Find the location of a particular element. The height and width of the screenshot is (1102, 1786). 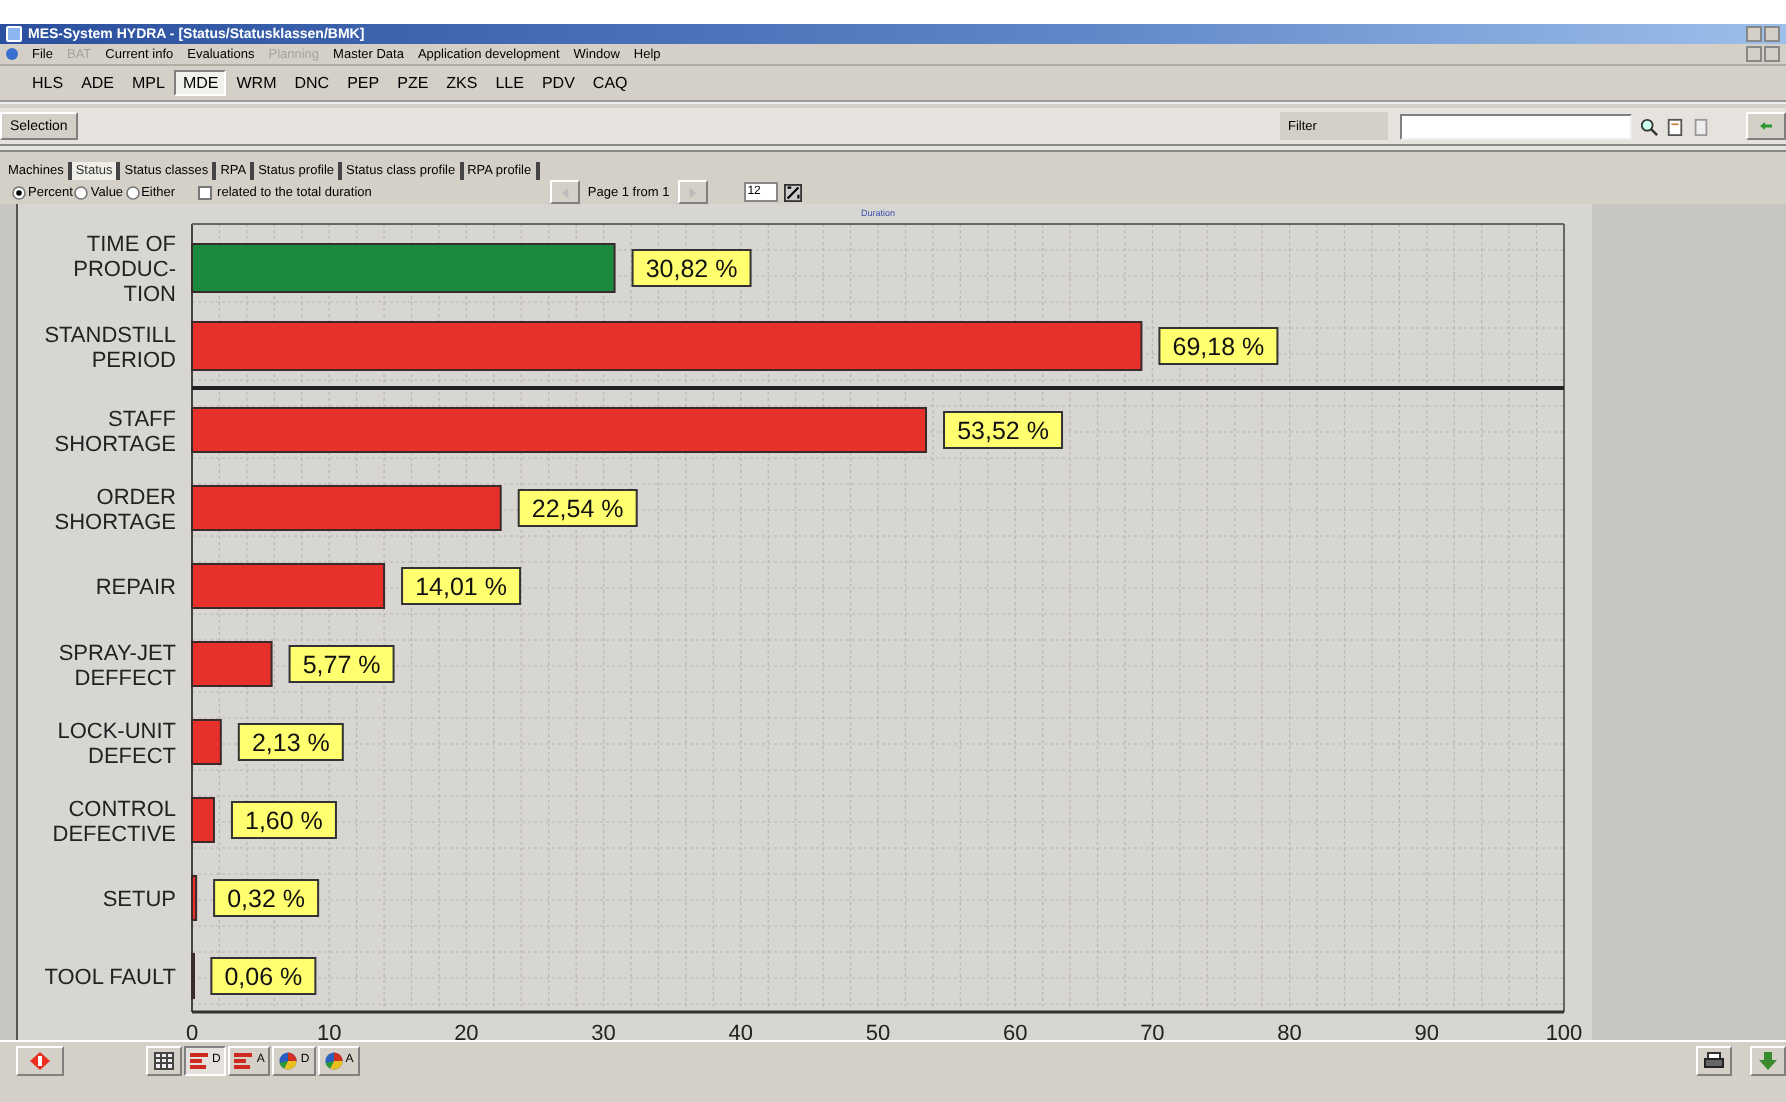

value-label: 14,01 % is located at coordinates (461, 586).